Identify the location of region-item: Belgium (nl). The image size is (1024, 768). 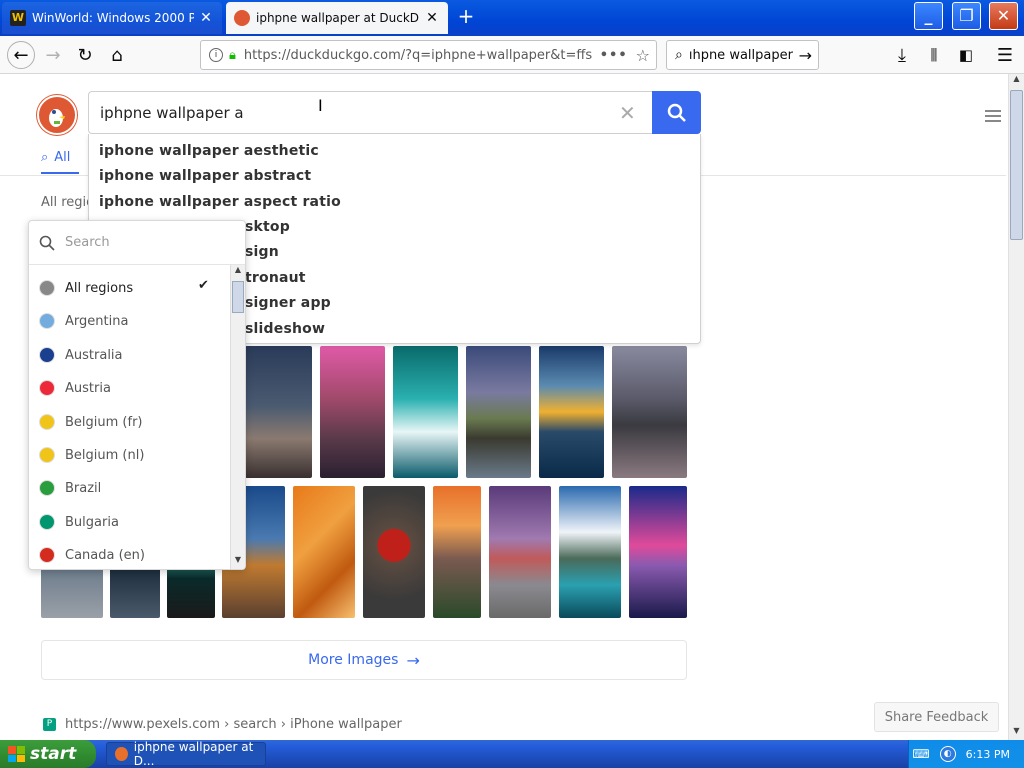
(91, 455).